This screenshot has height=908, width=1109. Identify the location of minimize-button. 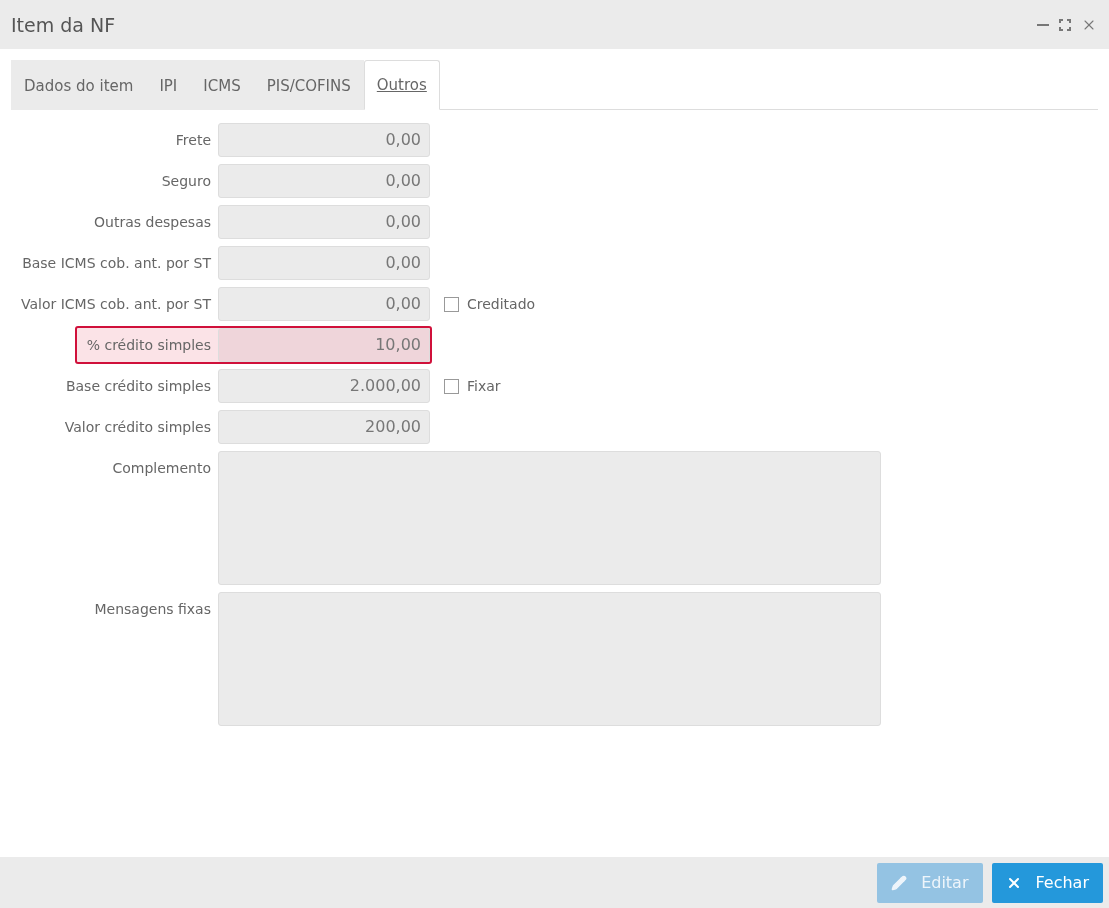
(1043, 24).